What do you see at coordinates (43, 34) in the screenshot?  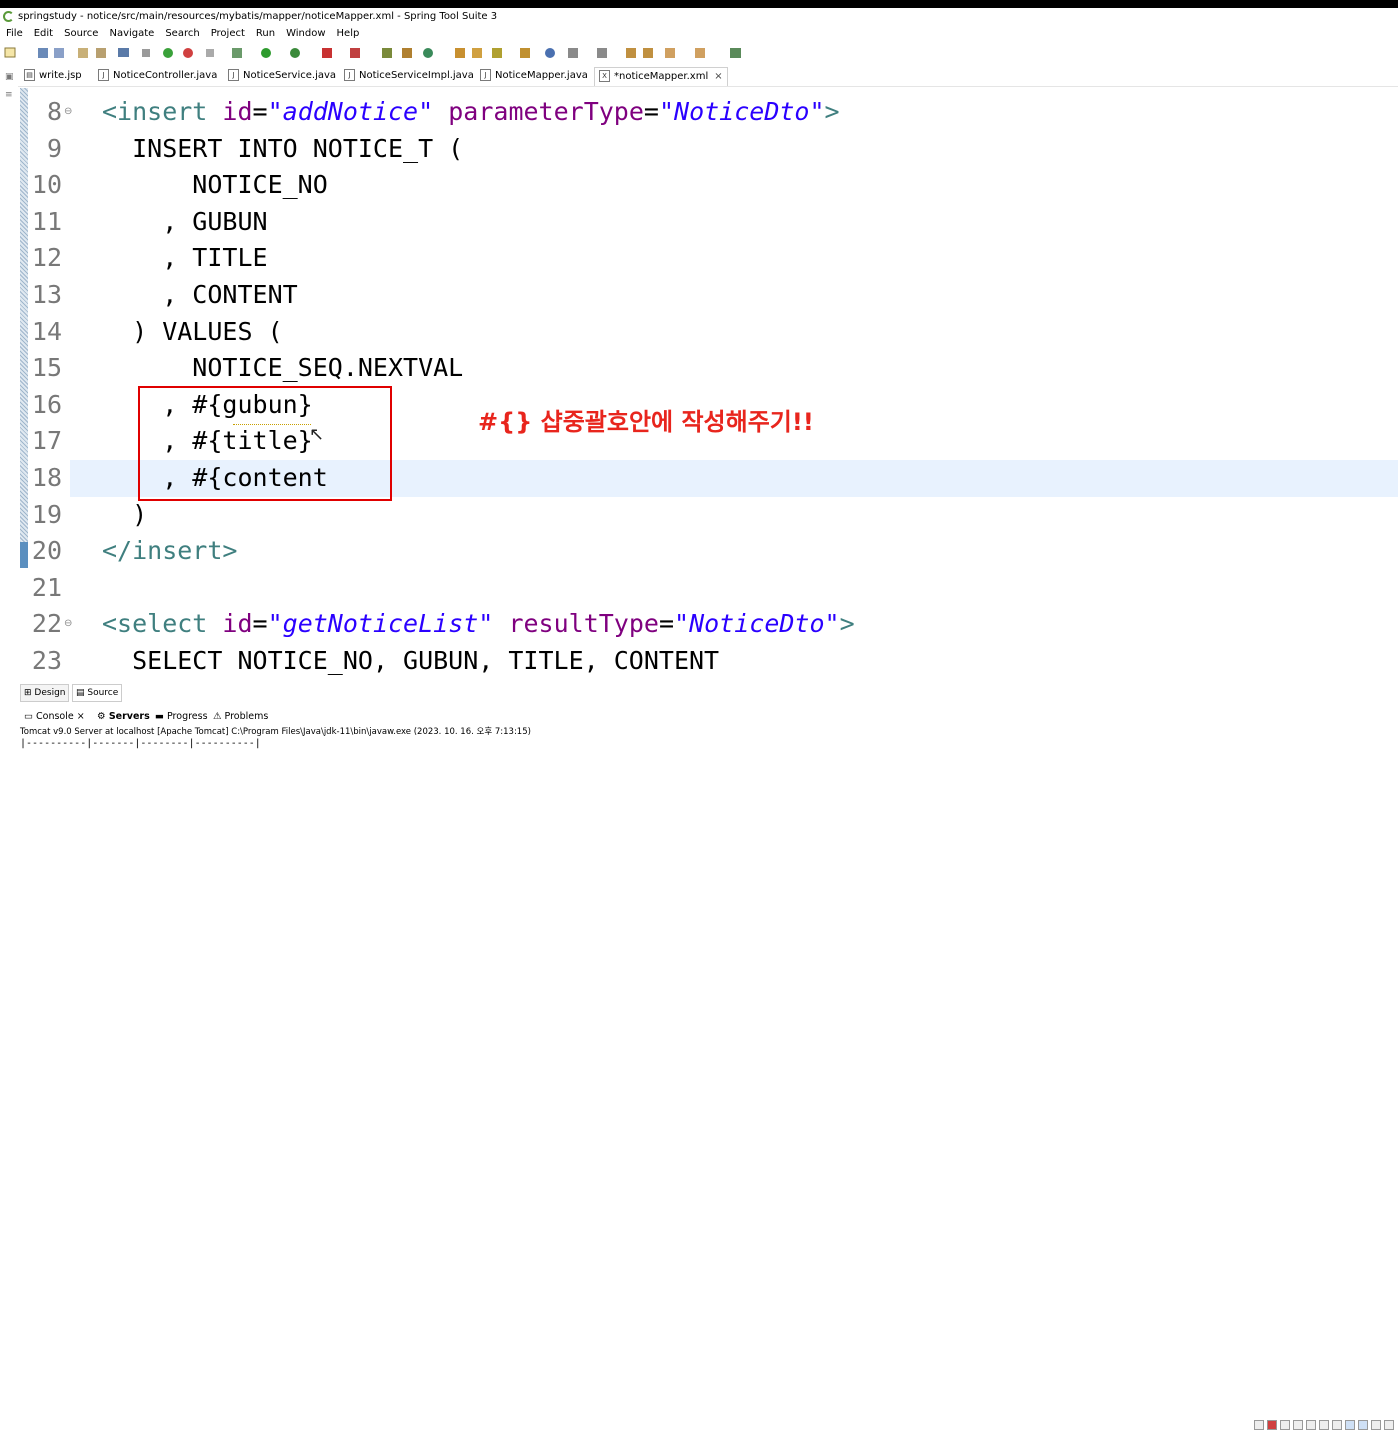 I see `menu-edit: Edit` at bounding box center [43, 34].